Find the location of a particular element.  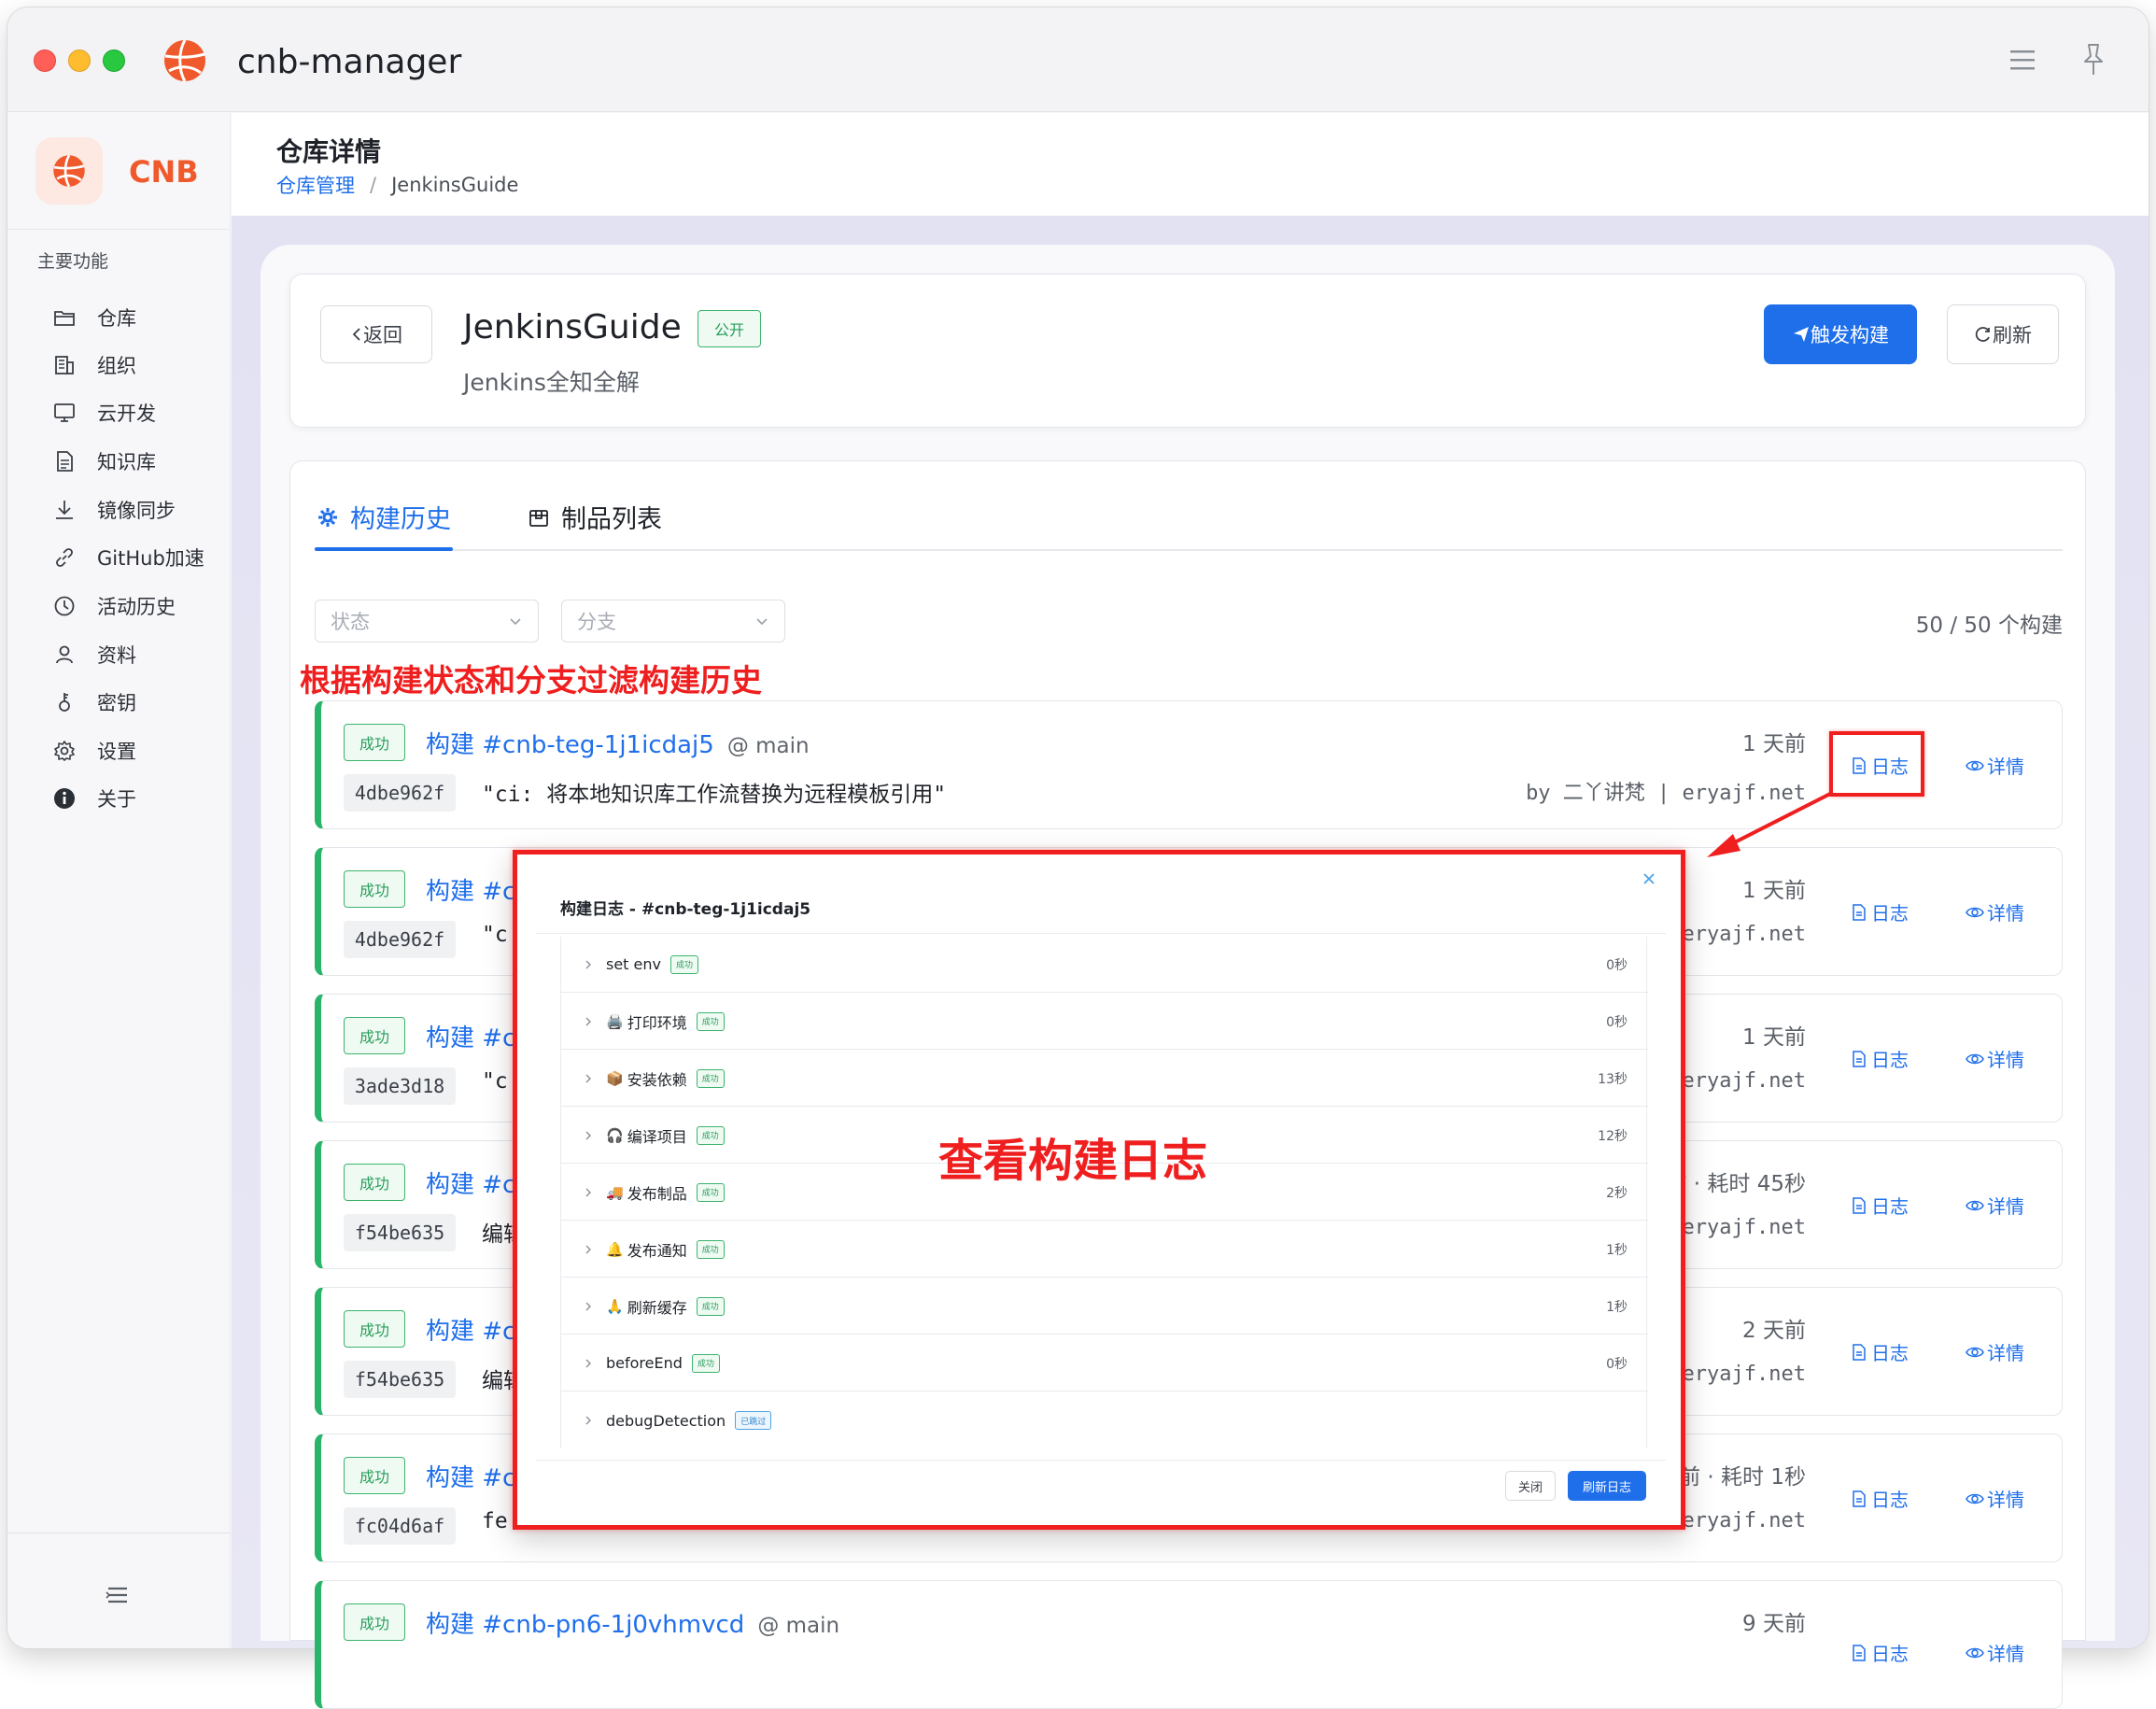

commit-hash: f54be635 is located at coordinates (400, 1379).